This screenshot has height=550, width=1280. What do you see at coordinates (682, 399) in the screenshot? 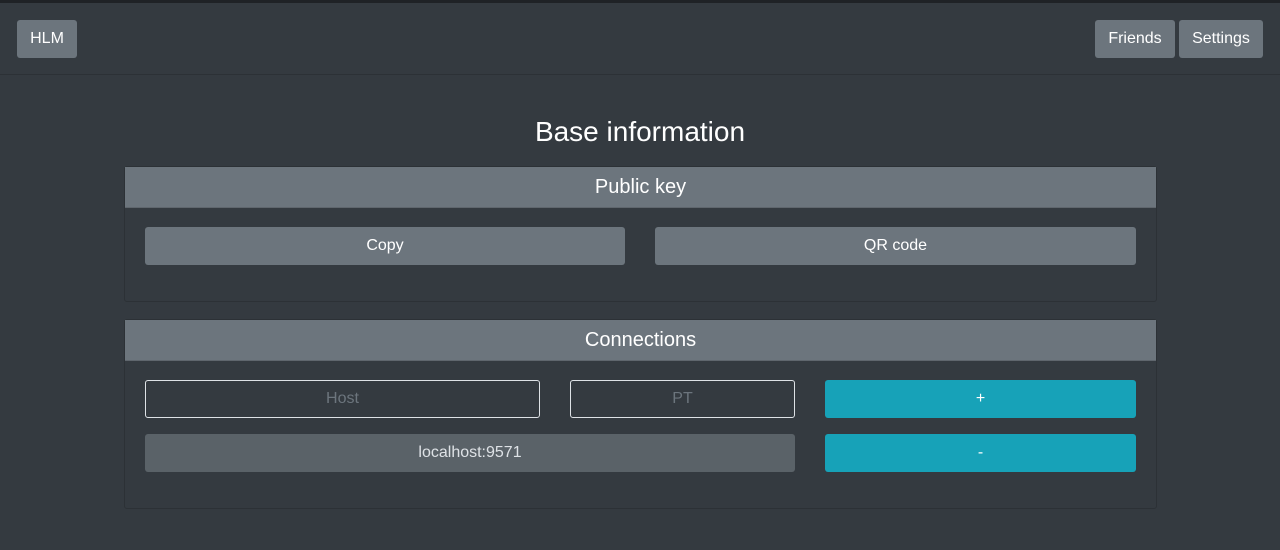
I see `pt-input` at bounding box center [682, 399].